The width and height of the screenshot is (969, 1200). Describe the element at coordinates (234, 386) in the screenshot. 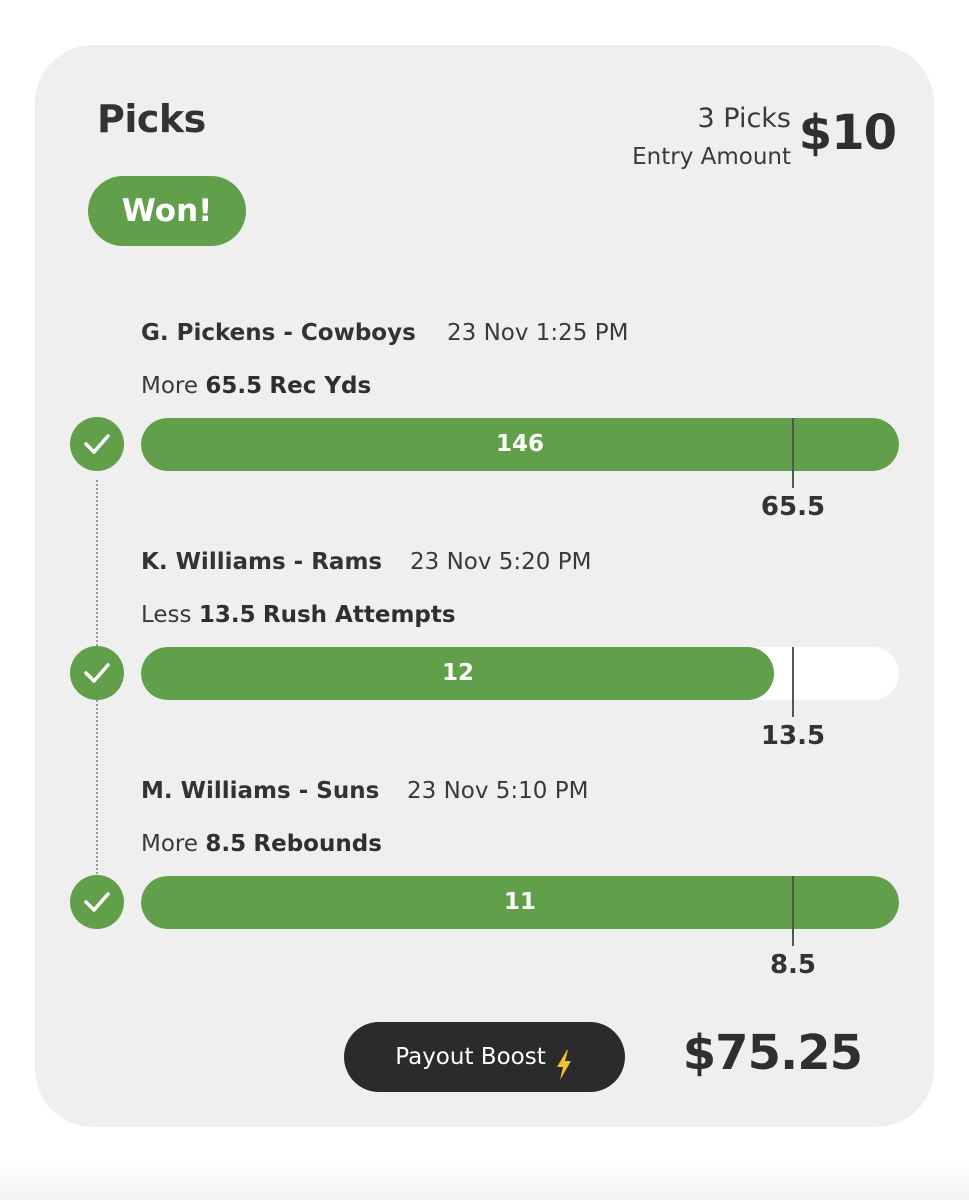

I see `pick-target: 65.5` at that location.